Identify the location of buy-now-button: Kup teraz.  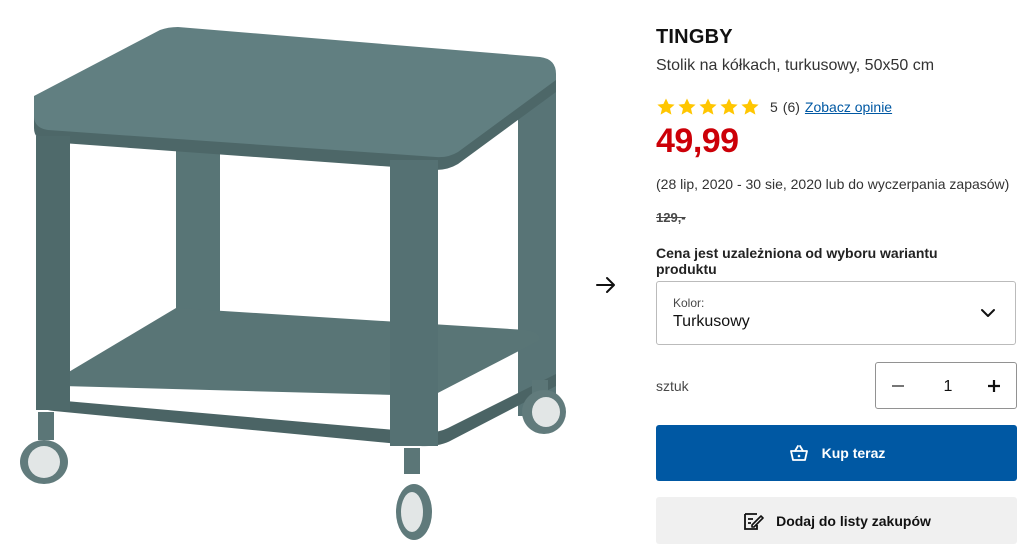
(836, 453).